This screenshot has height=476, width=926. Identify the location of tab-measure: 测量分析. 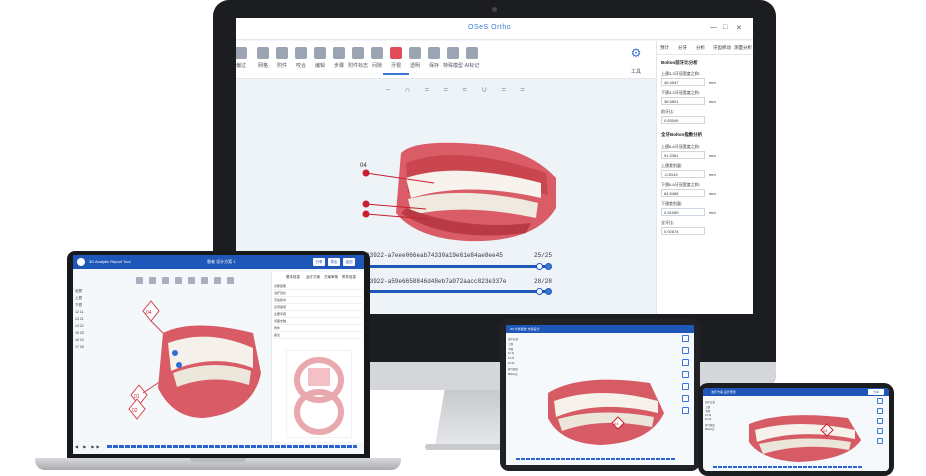
(743, 48).